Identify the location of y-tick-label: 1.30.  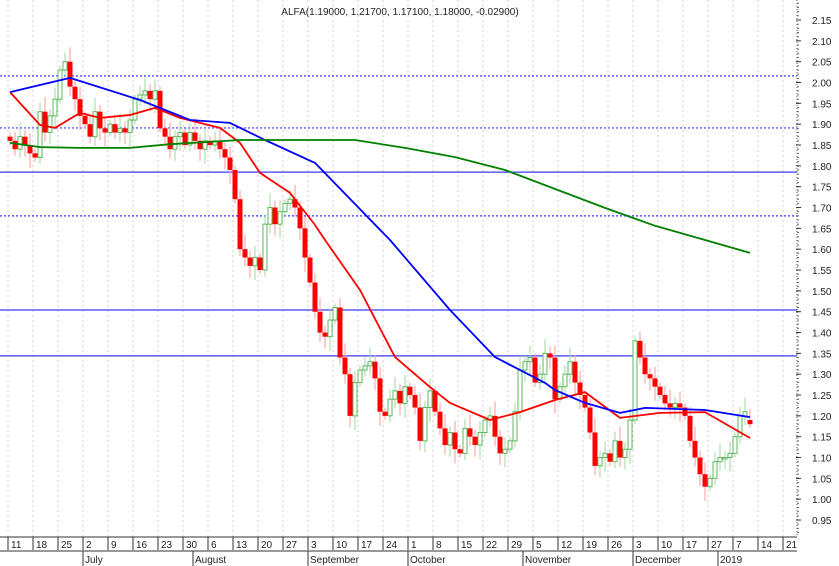
(822, 375).